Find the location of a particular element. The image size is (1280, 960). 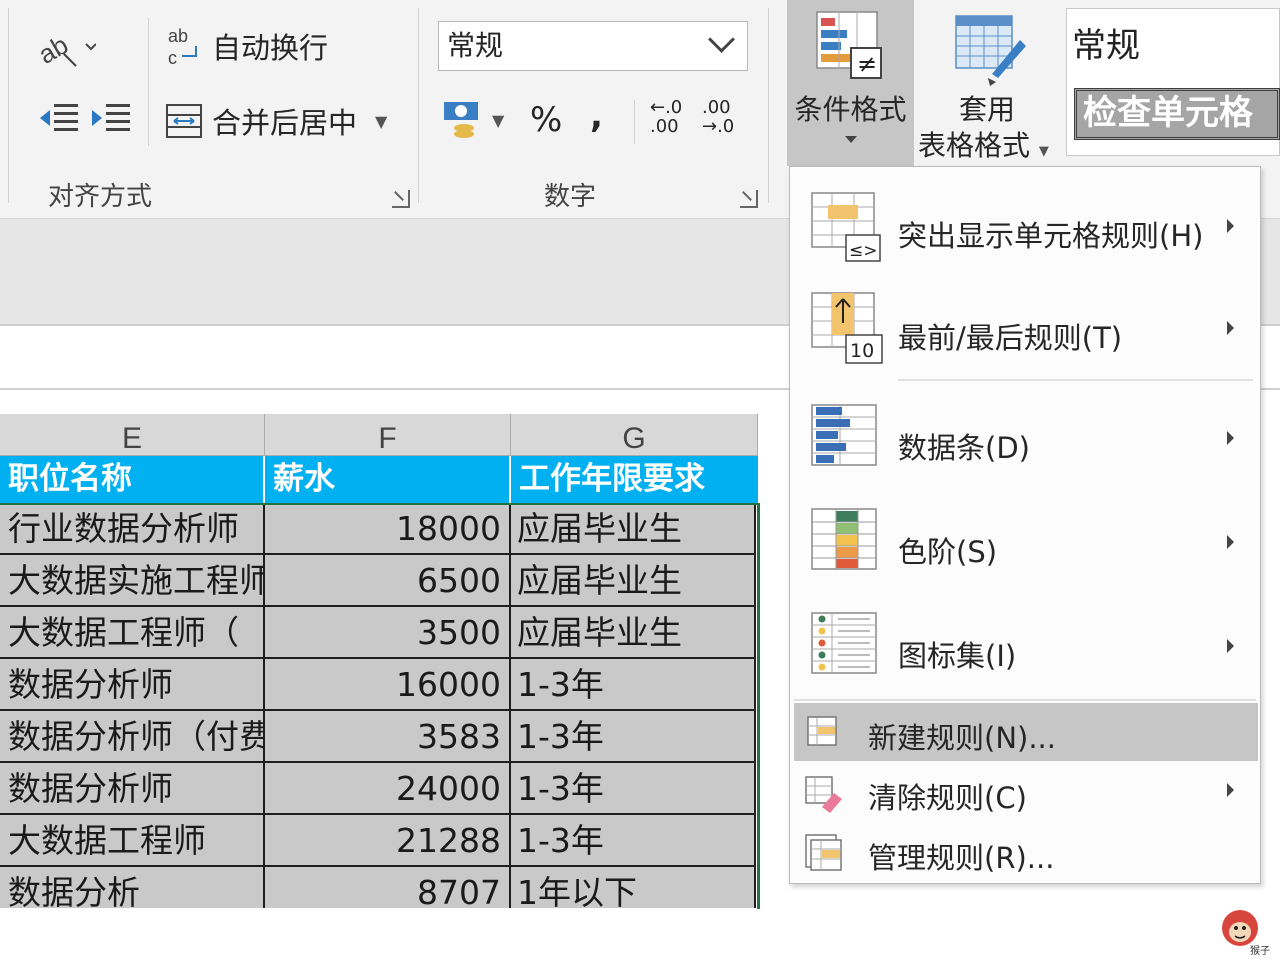

format-as-table-button: 套用 表格格式 ▼ is located at coordinates (987, 83).